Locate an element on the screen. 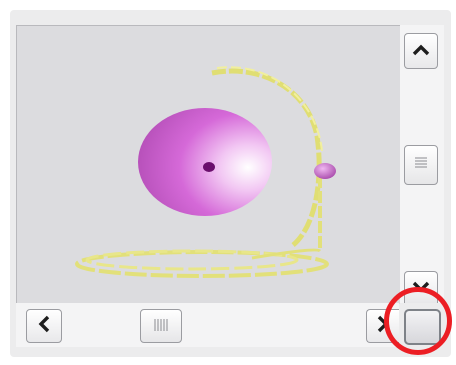  grip-horizontal-icon is located at coordinates (421, 165).